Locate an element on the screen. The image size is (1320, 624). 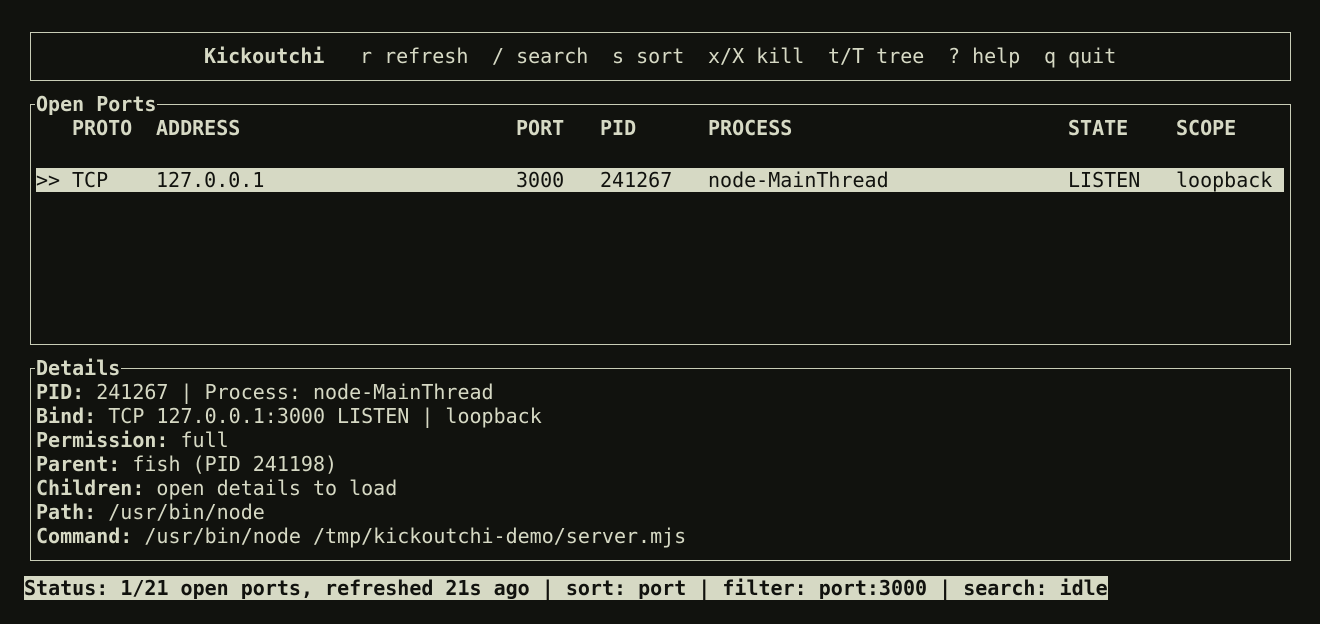
column-header-pid: PID is located at coordinates (618, 128).